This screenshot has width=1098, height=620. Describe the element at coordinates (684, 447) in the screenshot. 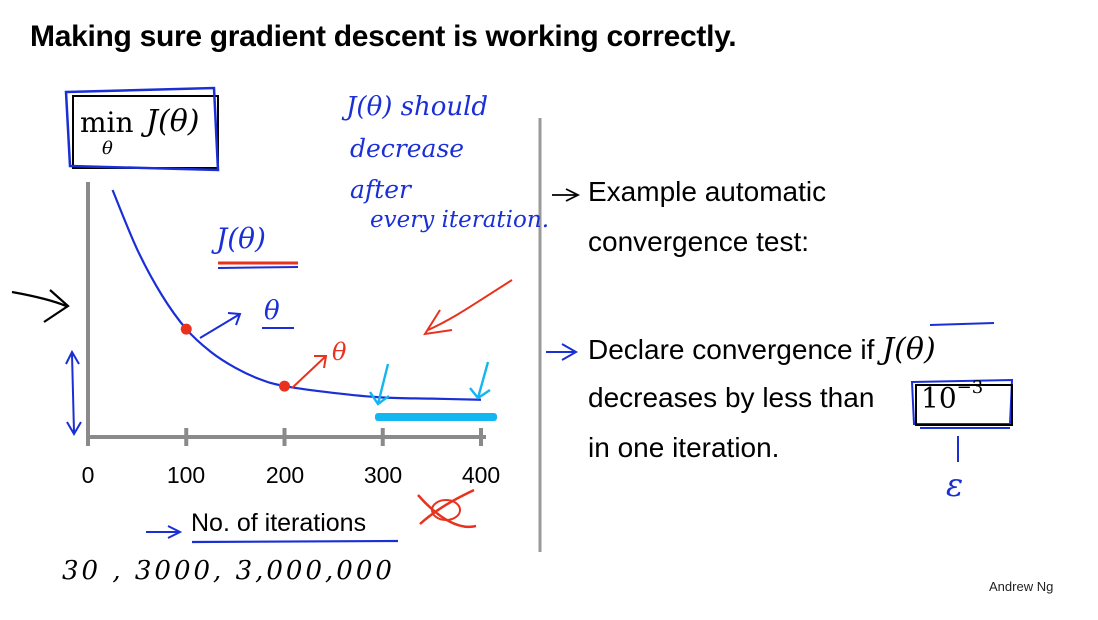

I see `bullet-2-line-3: in one iteration.` at that location.